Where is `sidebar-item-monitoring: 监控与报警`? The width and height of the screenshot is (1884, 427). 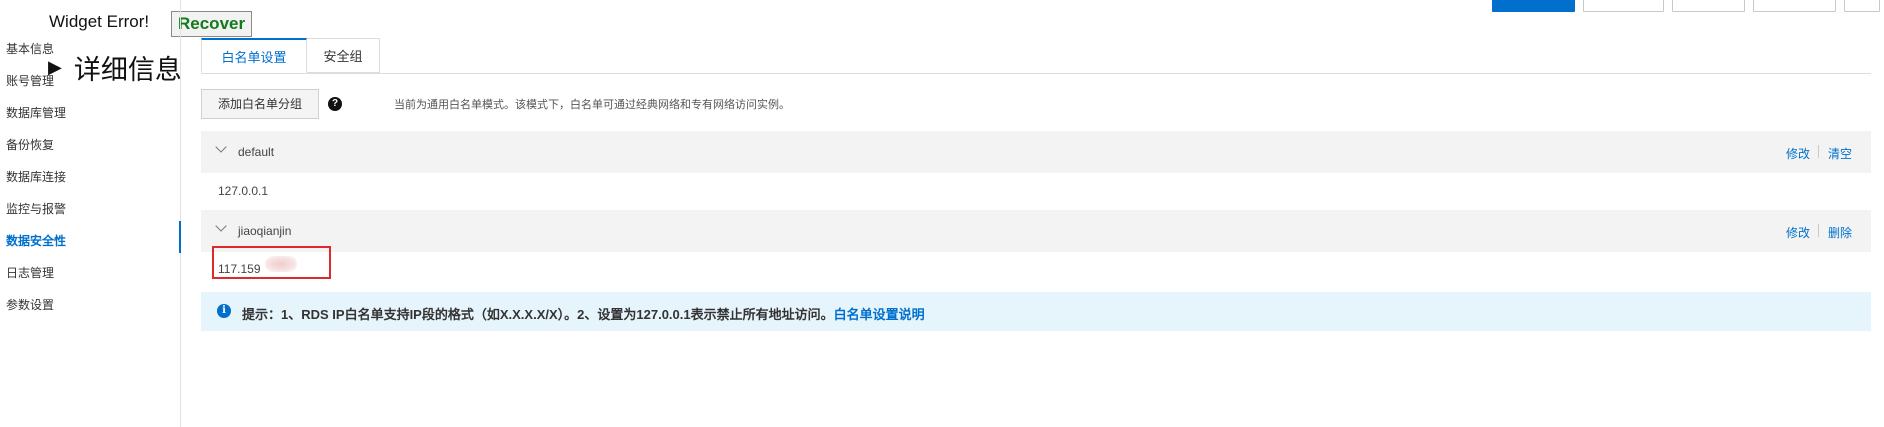
sidebar-item-monitoring: 监控与报警 is located at coordinates (36, 208).